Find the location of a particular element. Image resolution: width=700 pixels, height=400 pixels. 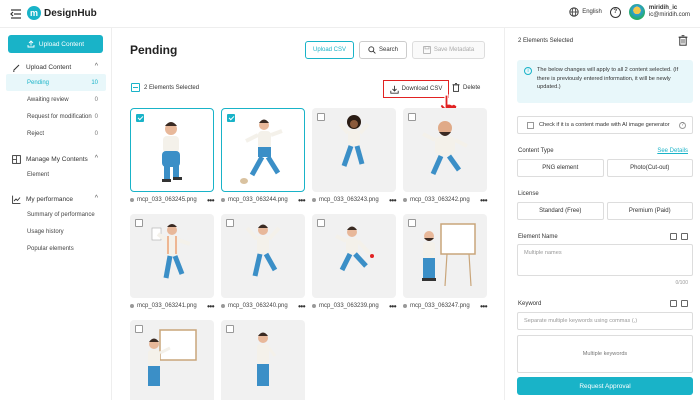

delete-label: Delete is located at coordinates (472, 87).